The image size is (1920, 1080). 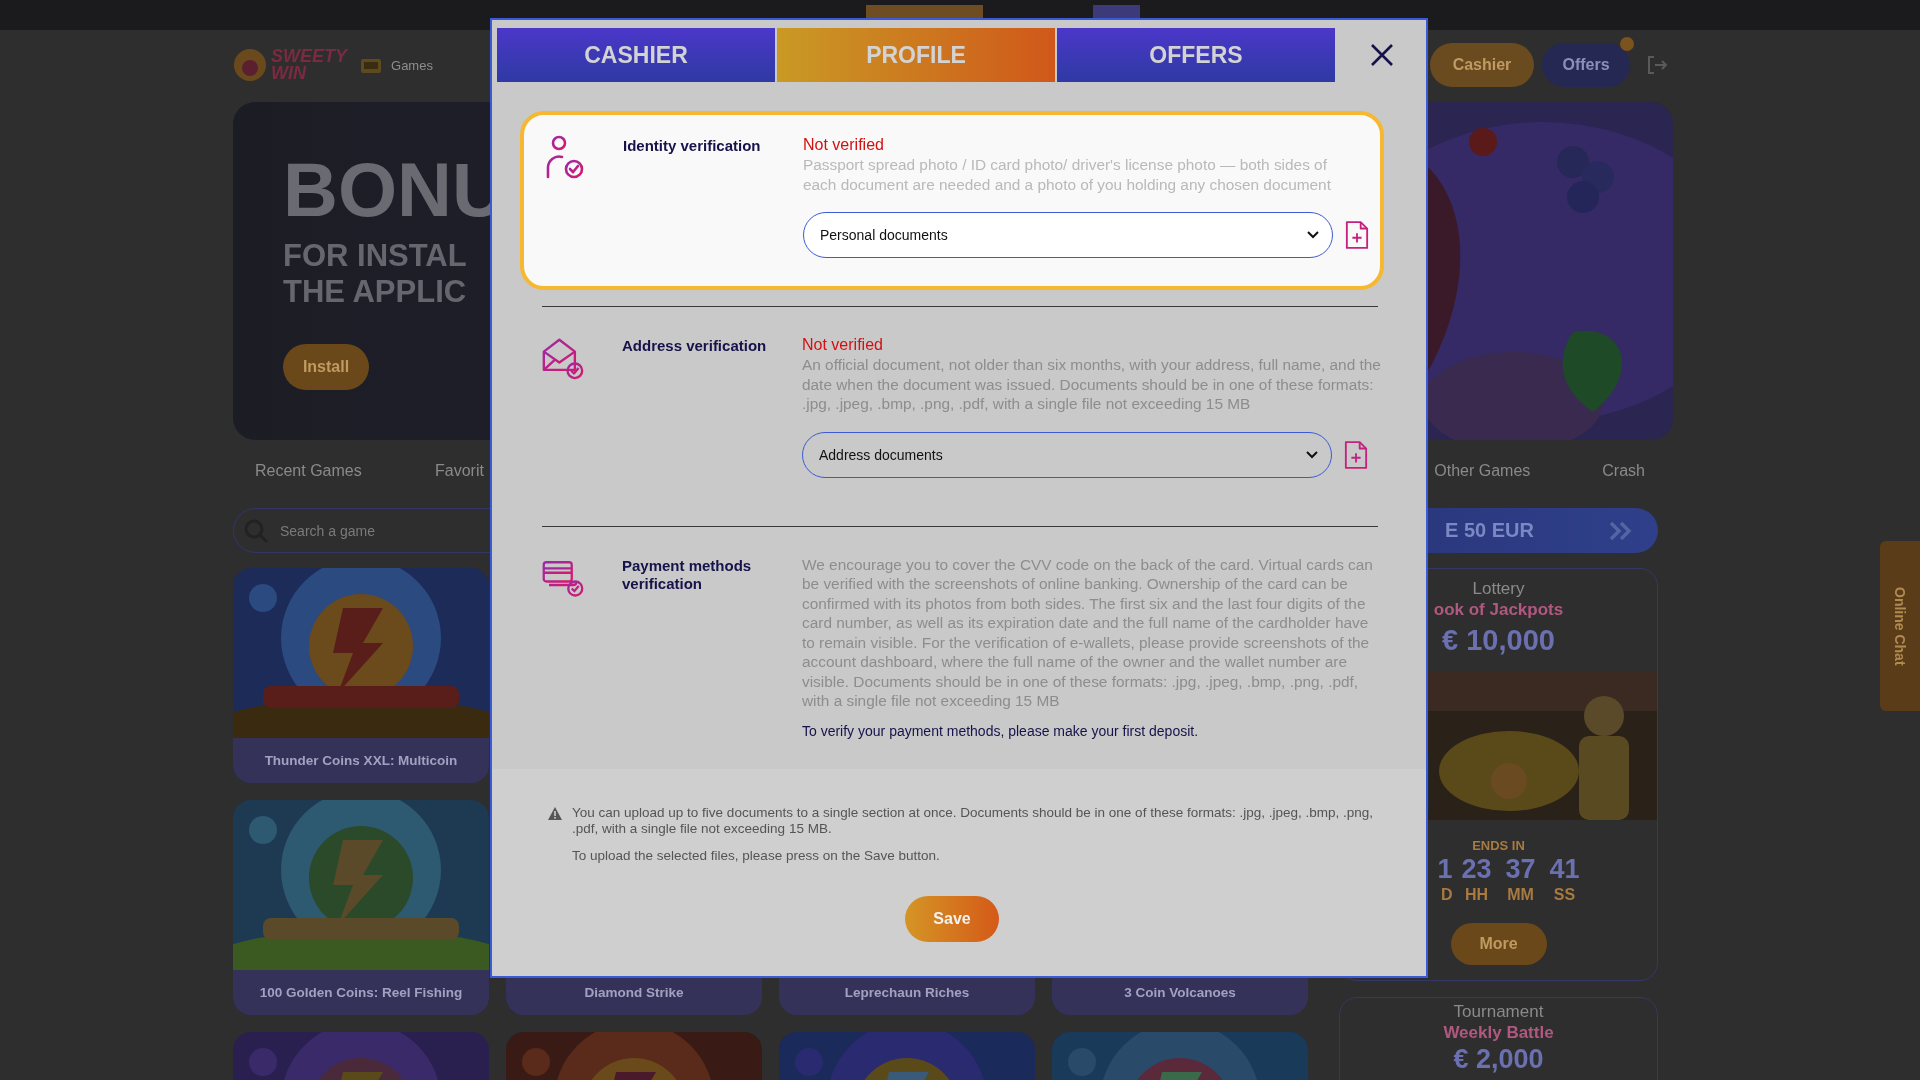 I want to click on game-card: Thunder Coins XXL: Multicoin, so click(x=361, y=675).